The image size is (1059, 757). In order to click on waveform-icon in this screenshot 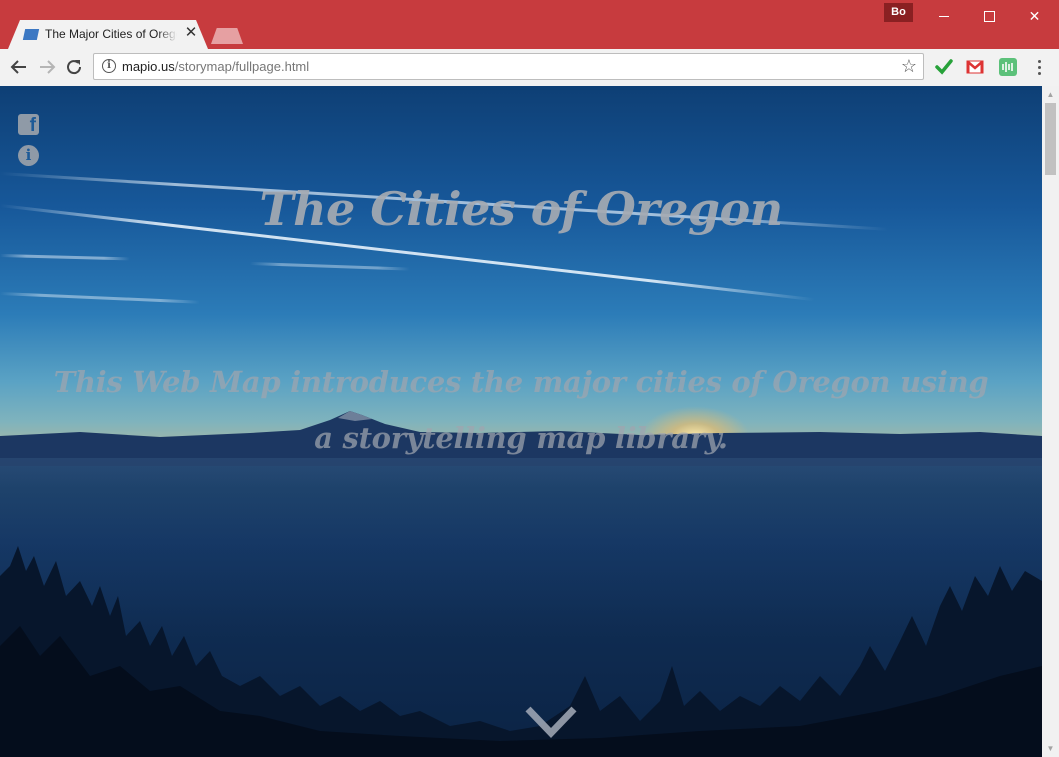, I will do `click(1008, 67)`.